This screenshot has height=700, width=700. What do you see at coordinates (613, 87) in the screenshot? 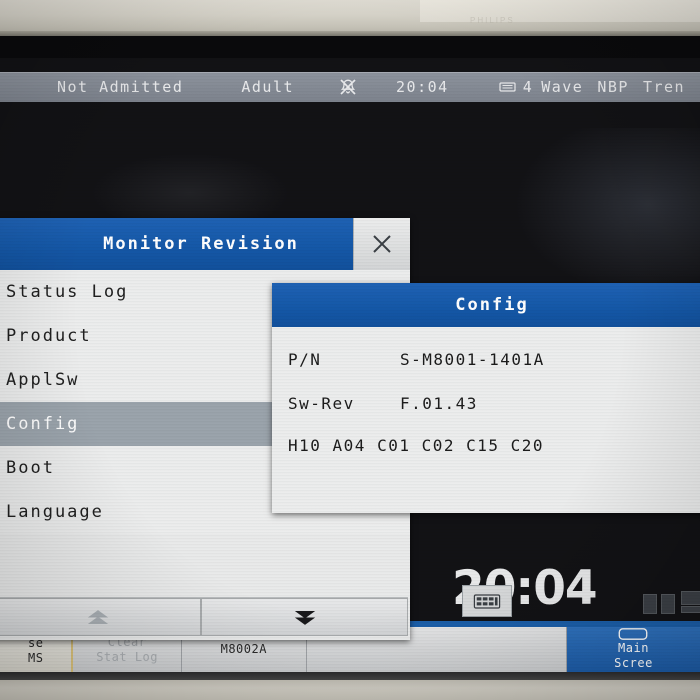
I see `nbp-label-text: NBP` at bounding box center [613, 87].